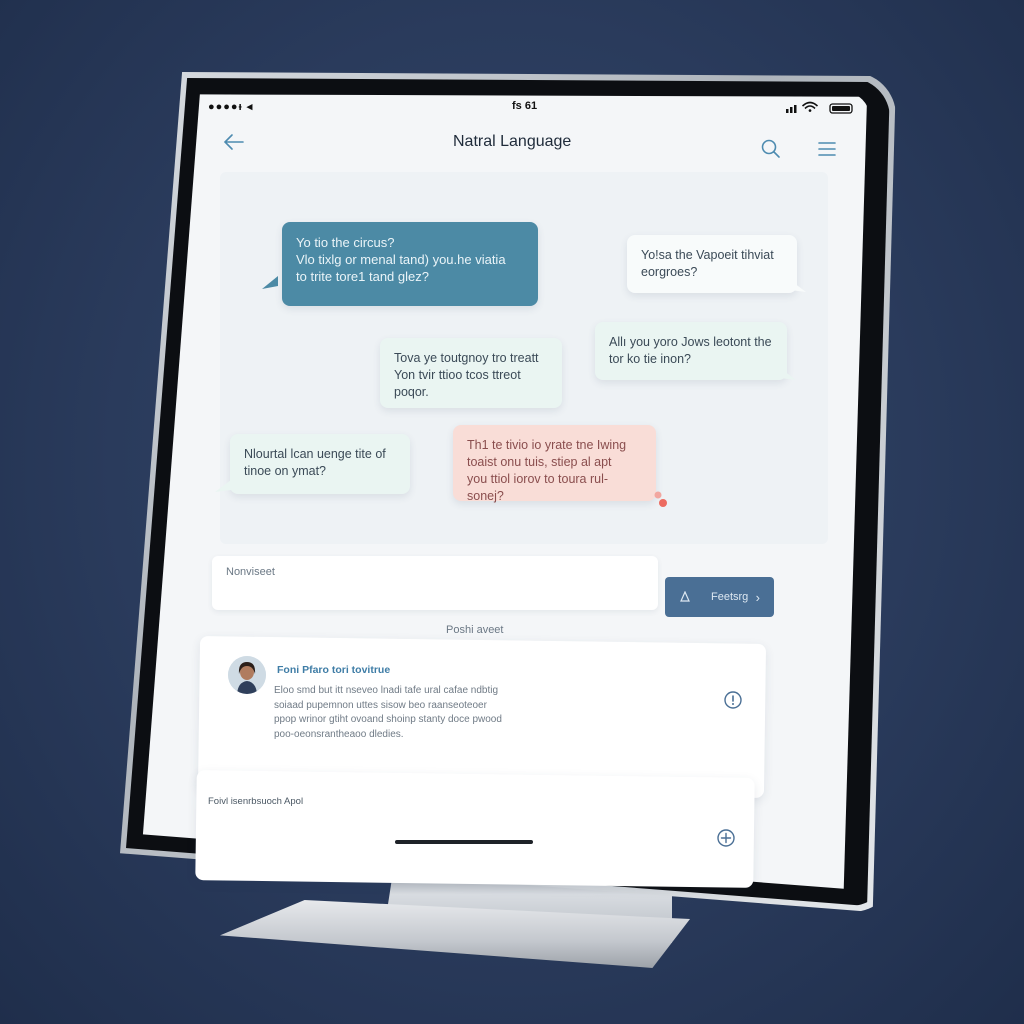  What do you see at coordinates (827, 149) in the screenshot?
I see `hamburger-menu-icon` at bounding box center [827, 149].